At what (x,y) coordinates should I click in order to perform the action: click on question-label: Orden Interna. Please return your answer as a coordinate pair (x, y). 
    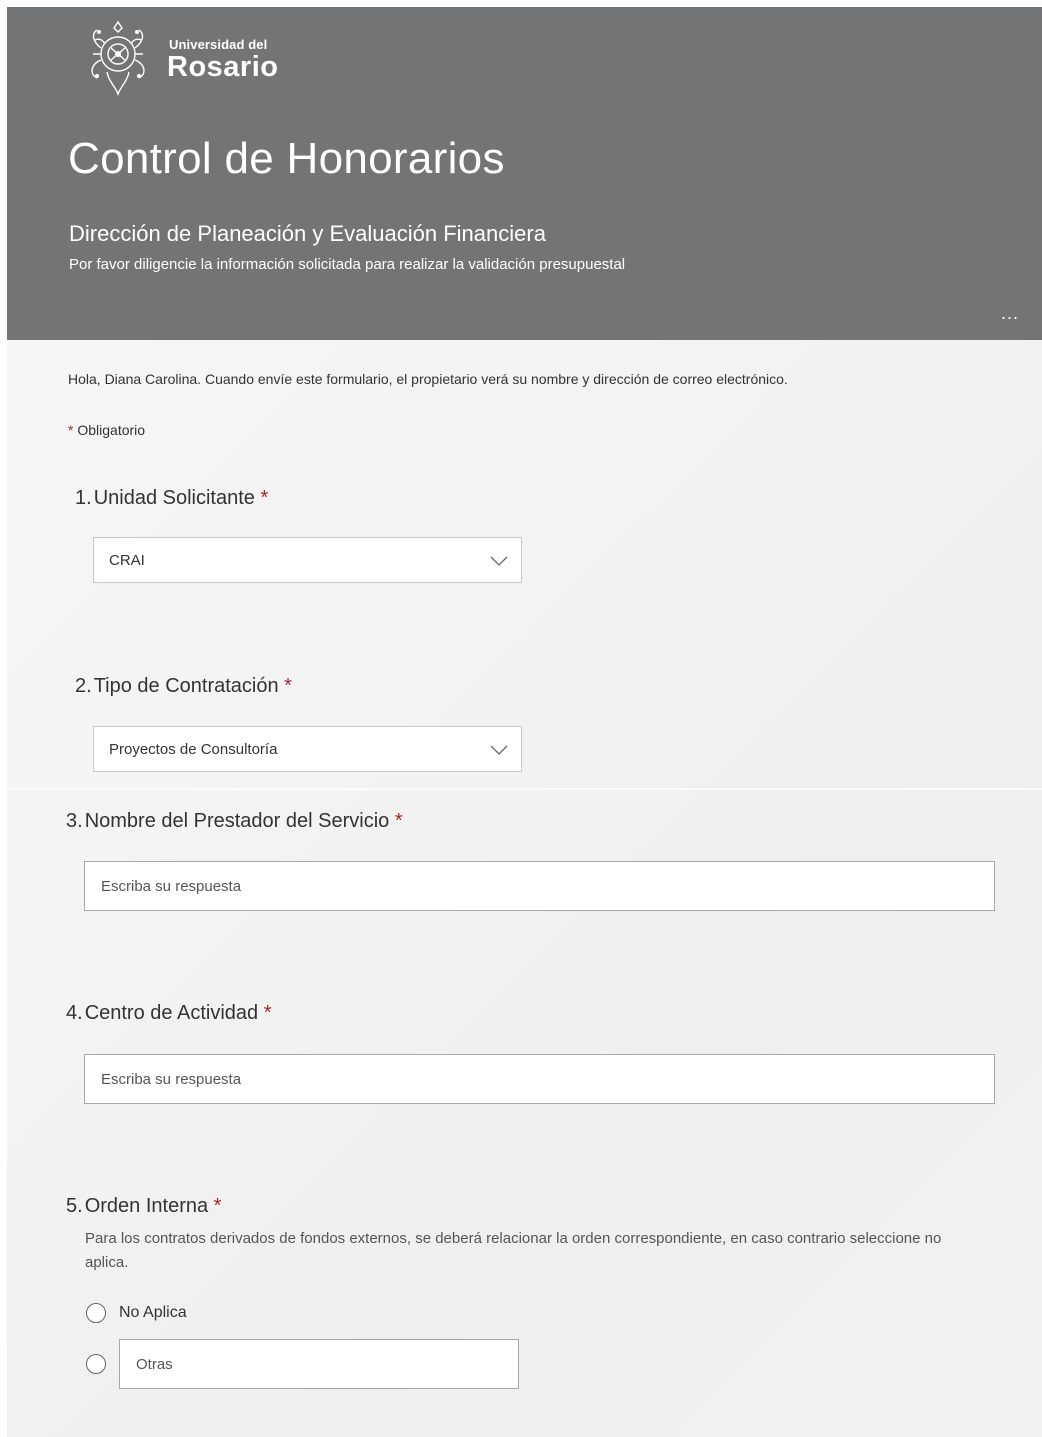
    Looking at the image, I should click on (146, 1206).